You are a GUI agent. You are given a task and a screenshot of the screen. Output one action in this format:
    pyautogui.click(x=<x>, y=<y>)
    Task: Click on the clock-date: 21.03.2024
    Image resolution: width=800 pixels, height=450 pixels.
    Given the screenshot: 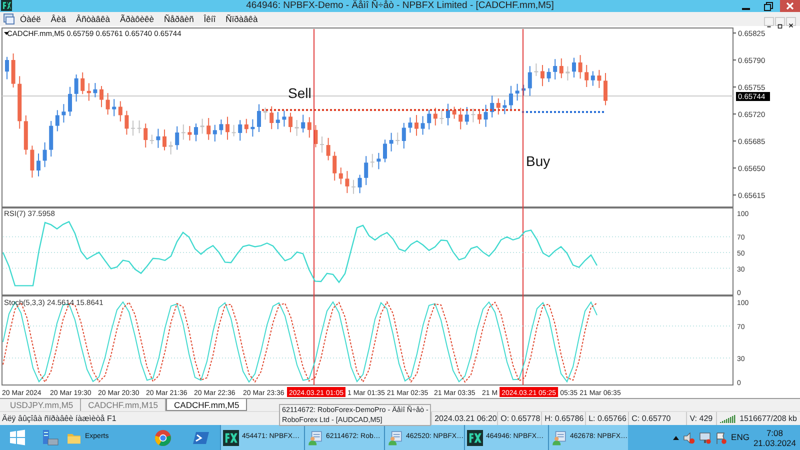 What is the action you would take?
    pyautogui.click(x=774, y=443)
    